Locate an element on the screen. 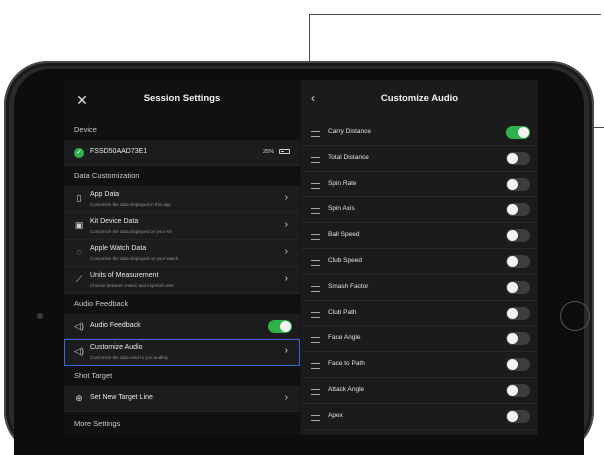 This screenshot has width=604, height=455. audio-option-row: Club Speed is located at coordinates (419, 262).